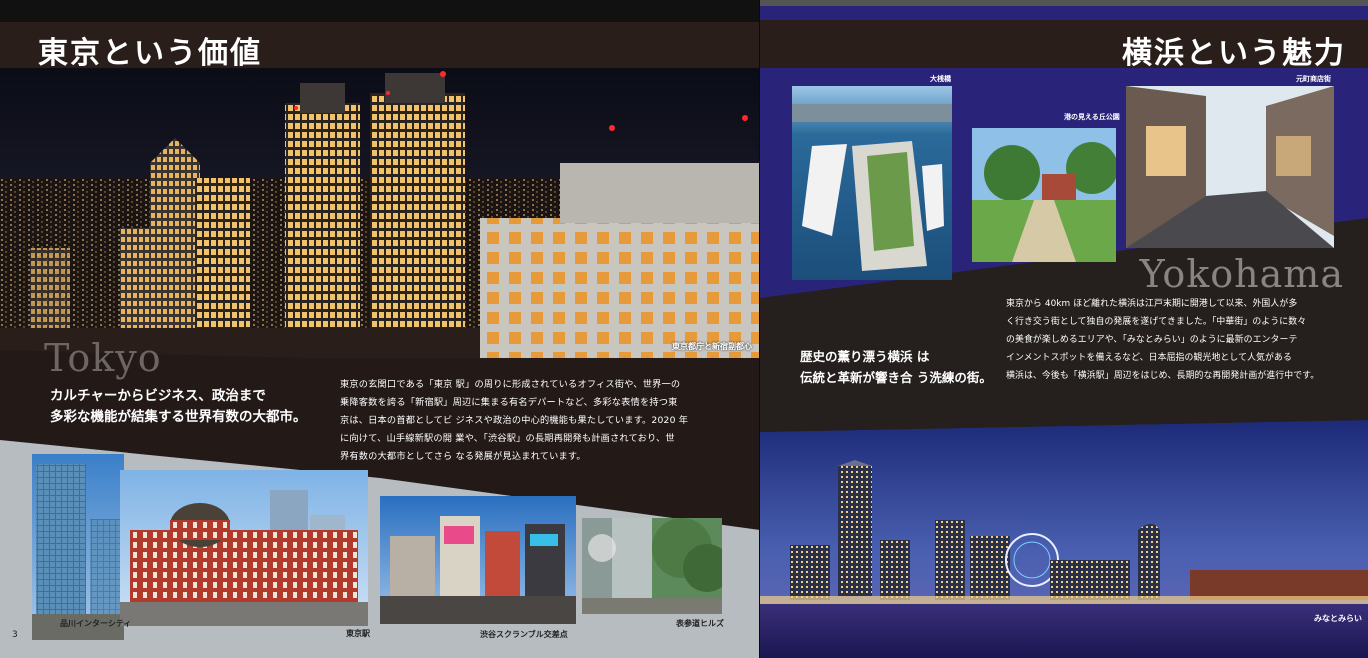  What do you see at coordinates (178, 417) in the screenshot?
I see `tagline-line: 多彩な機能が結集する世界有数の大都市。` at bounding box center [178, 417].